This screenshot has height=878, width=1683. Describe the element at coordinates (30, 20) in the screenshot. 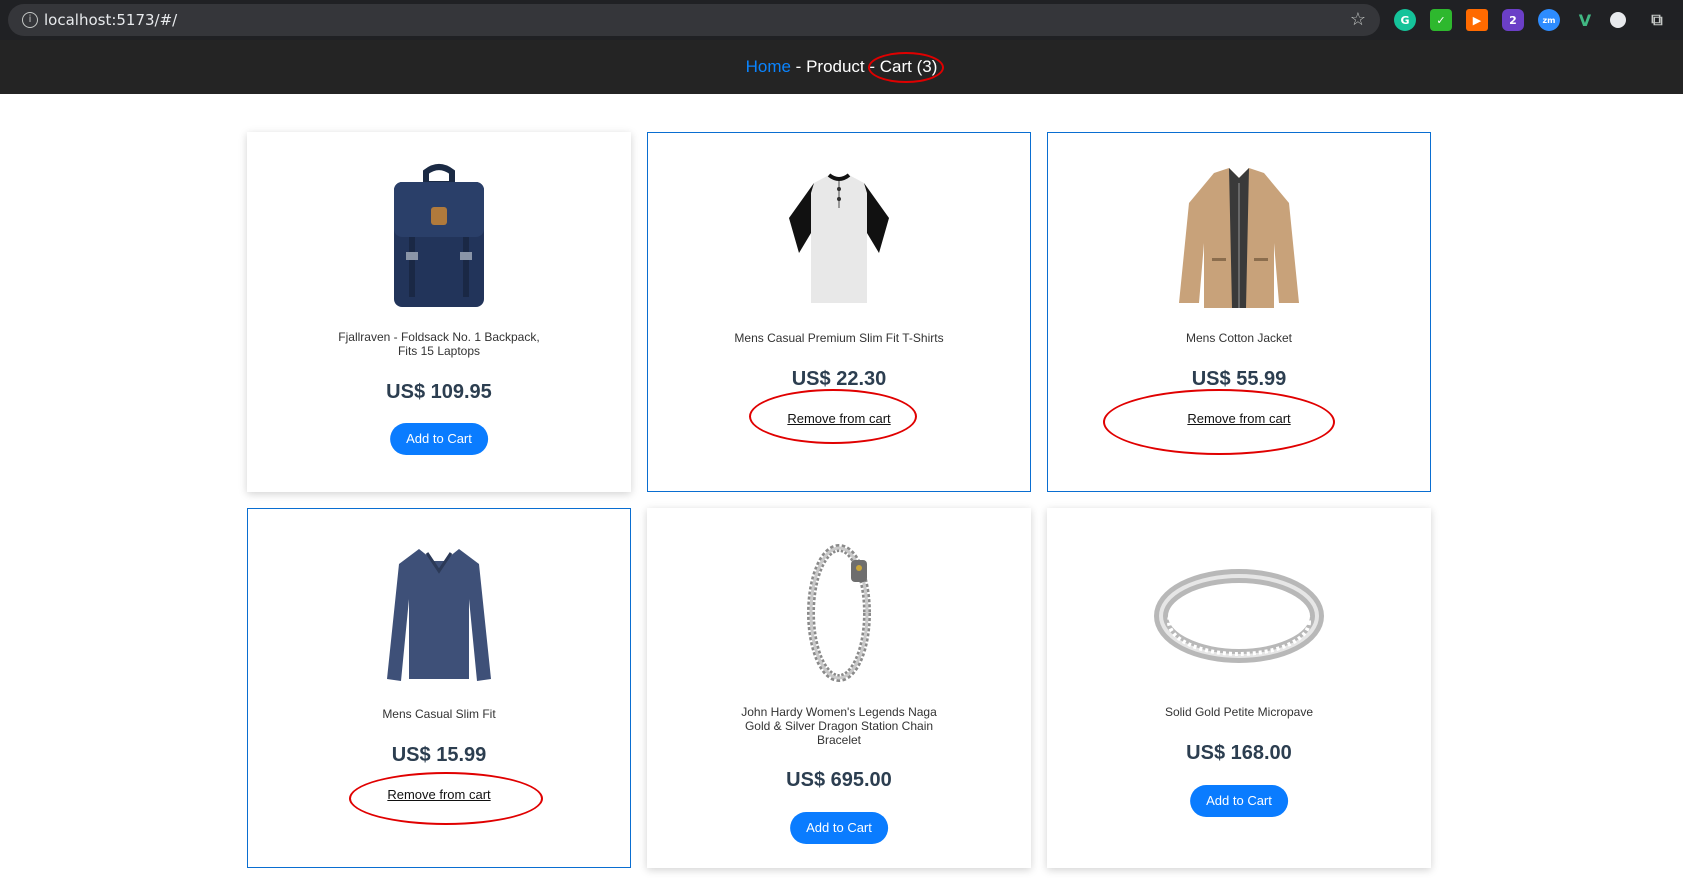

I see `site-info-icon: i` at that location.